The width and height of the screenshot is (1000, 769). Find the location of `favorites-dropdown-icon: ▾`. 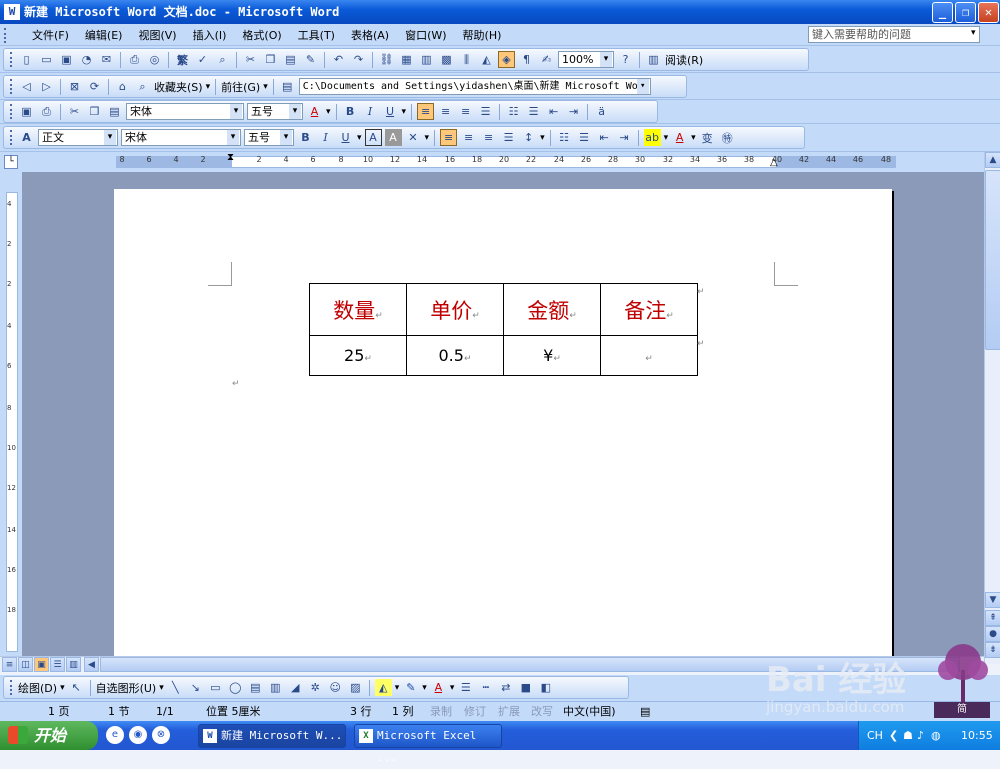

favorites-dropdown-icon: ▾ is located at coordinates (208, 87).